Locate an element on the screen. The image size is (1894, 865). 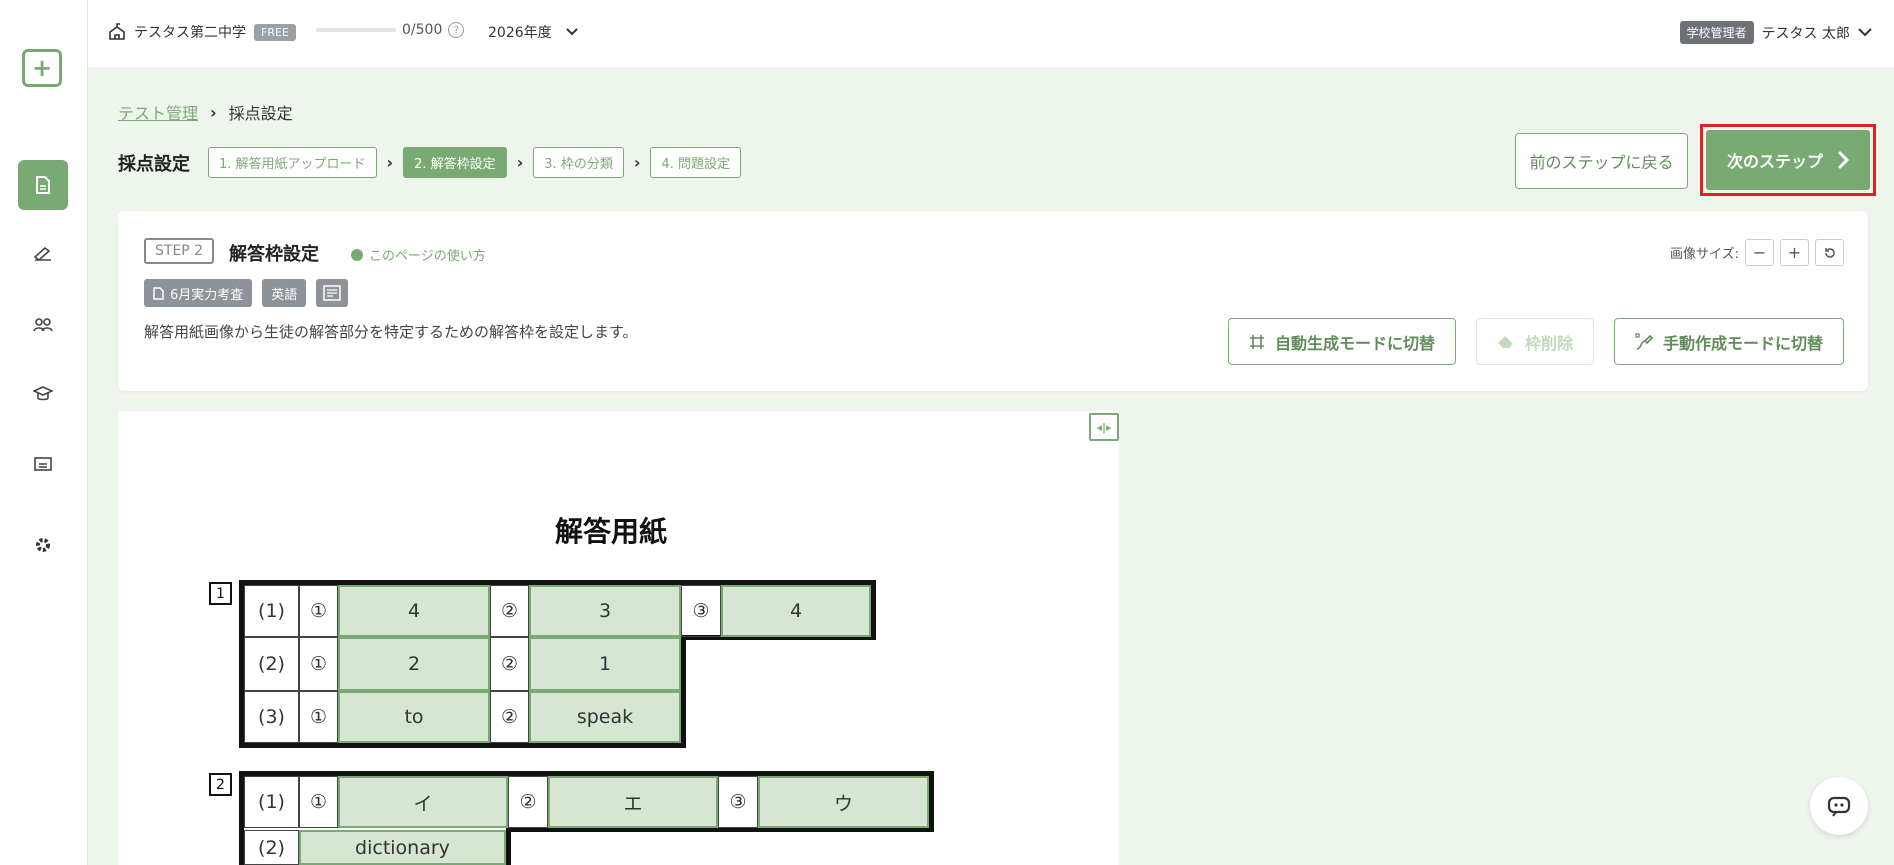
sidebar: + is located at coordinates (44, 432).